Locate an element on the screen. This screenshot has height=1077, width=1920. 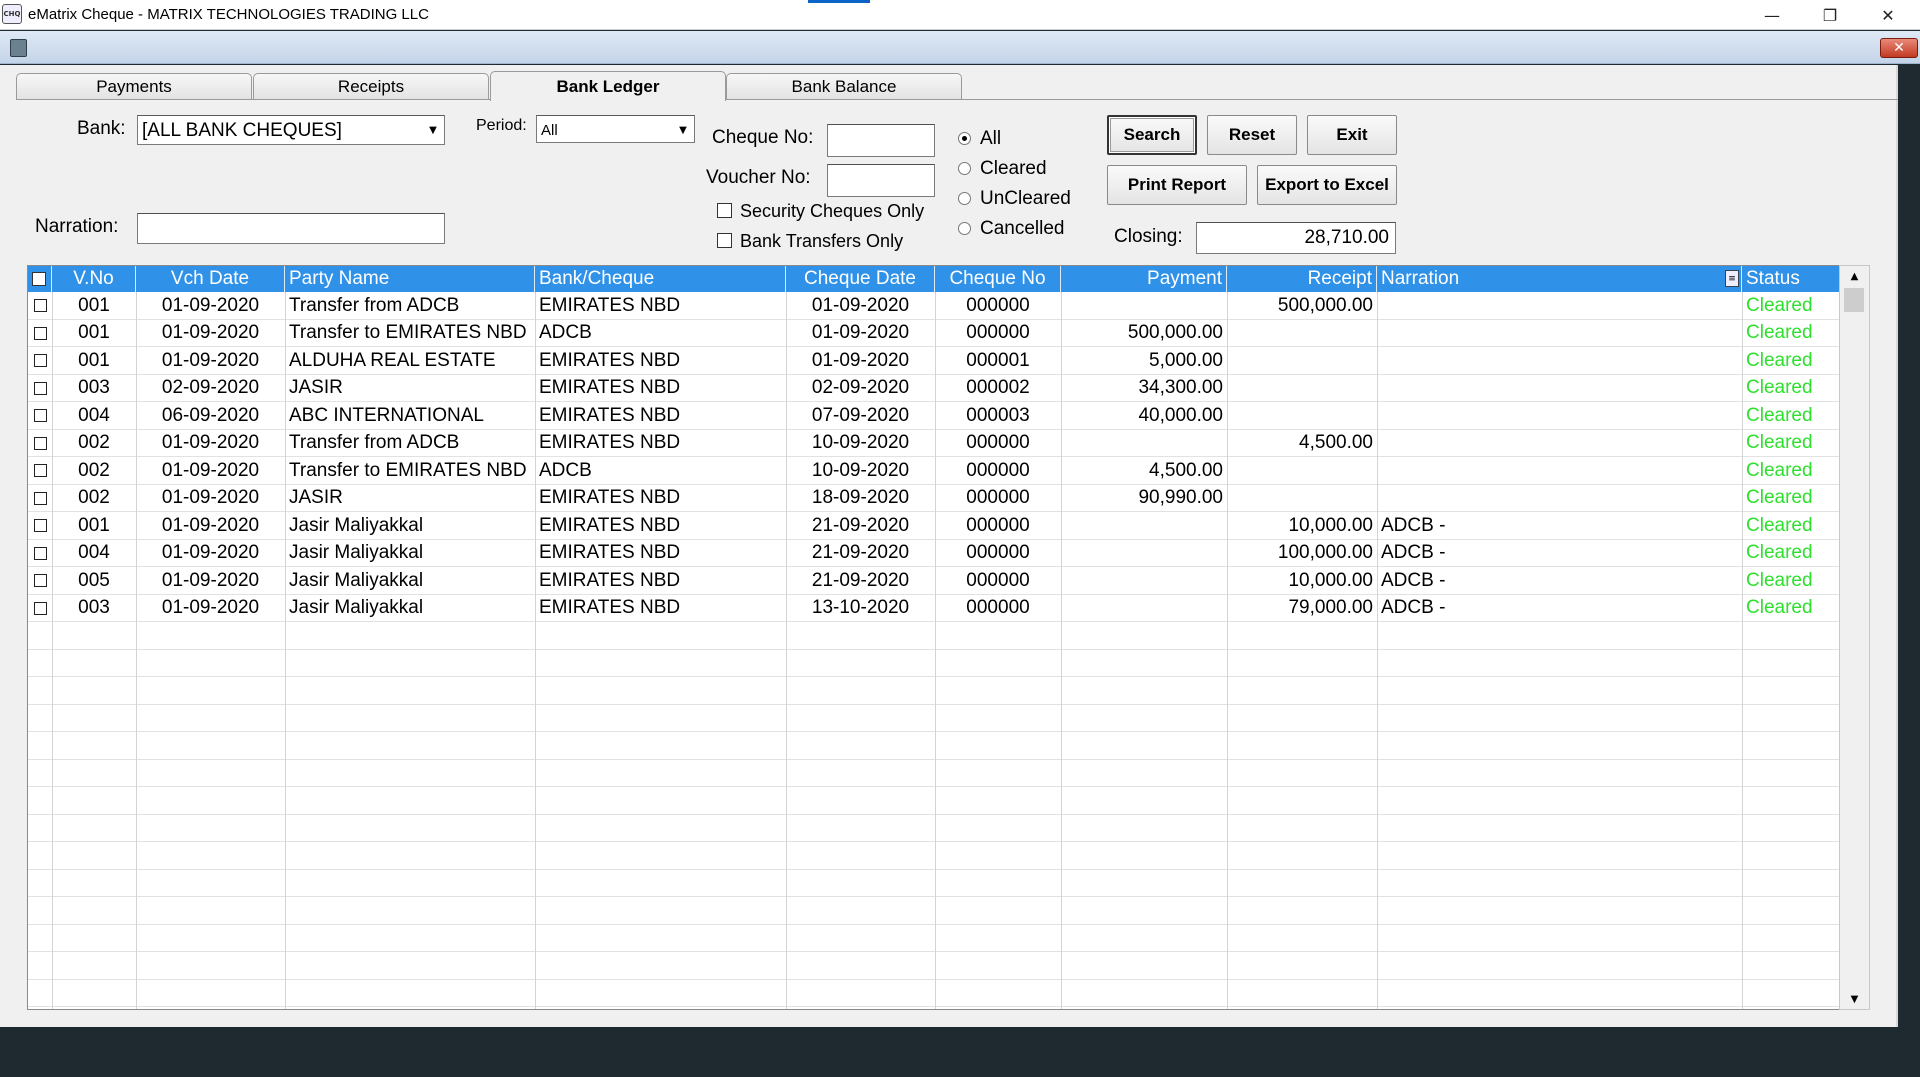
col-header-cheque-date: Cheque Date is located at coordinates (860, 279).